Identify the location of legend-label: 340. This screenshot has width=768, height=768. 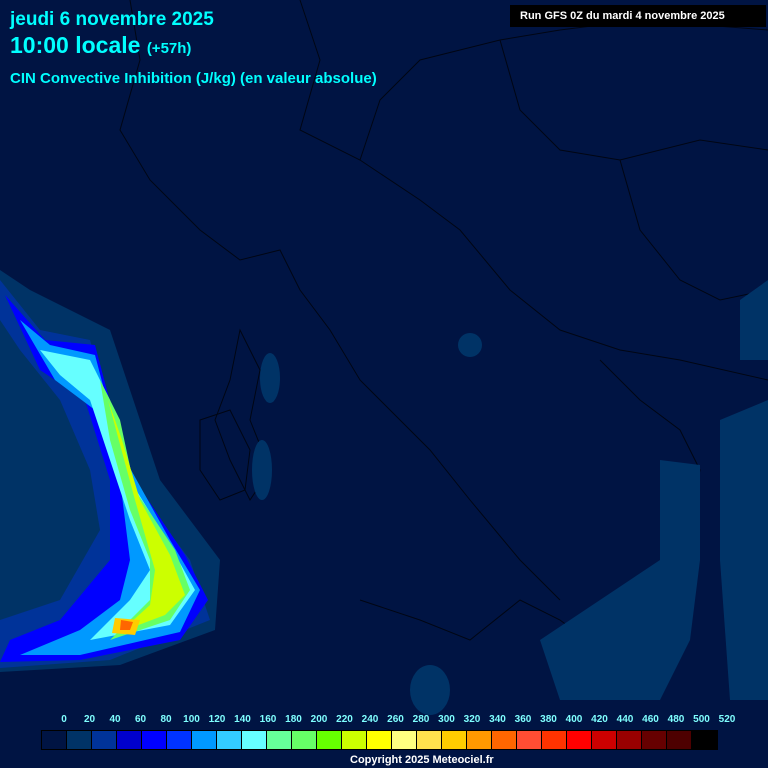
(497, 719).